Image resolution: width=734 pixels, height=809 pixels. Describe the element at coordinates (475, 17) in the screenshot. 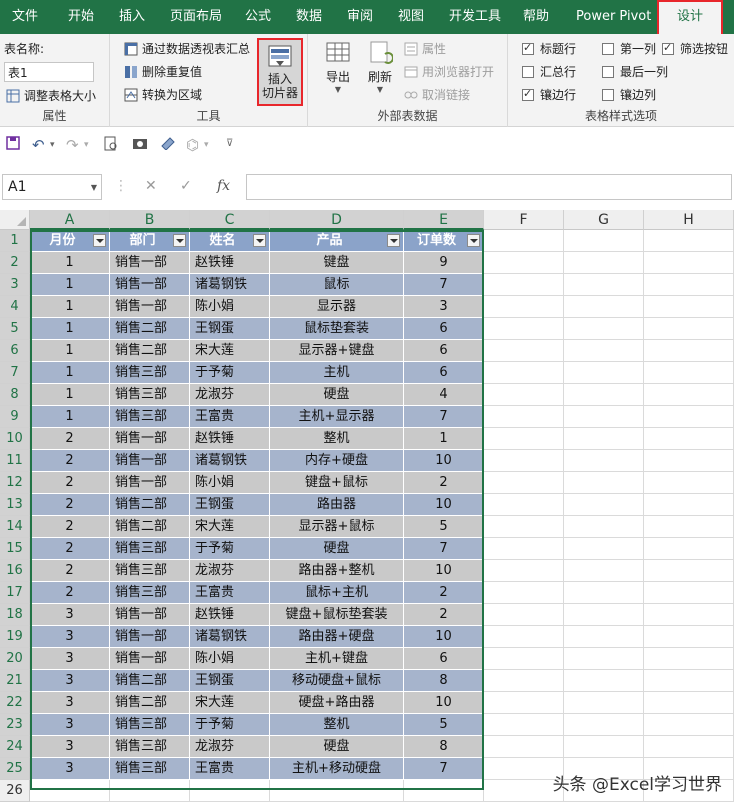

I see `tab-developer: 开发工具` at that location.